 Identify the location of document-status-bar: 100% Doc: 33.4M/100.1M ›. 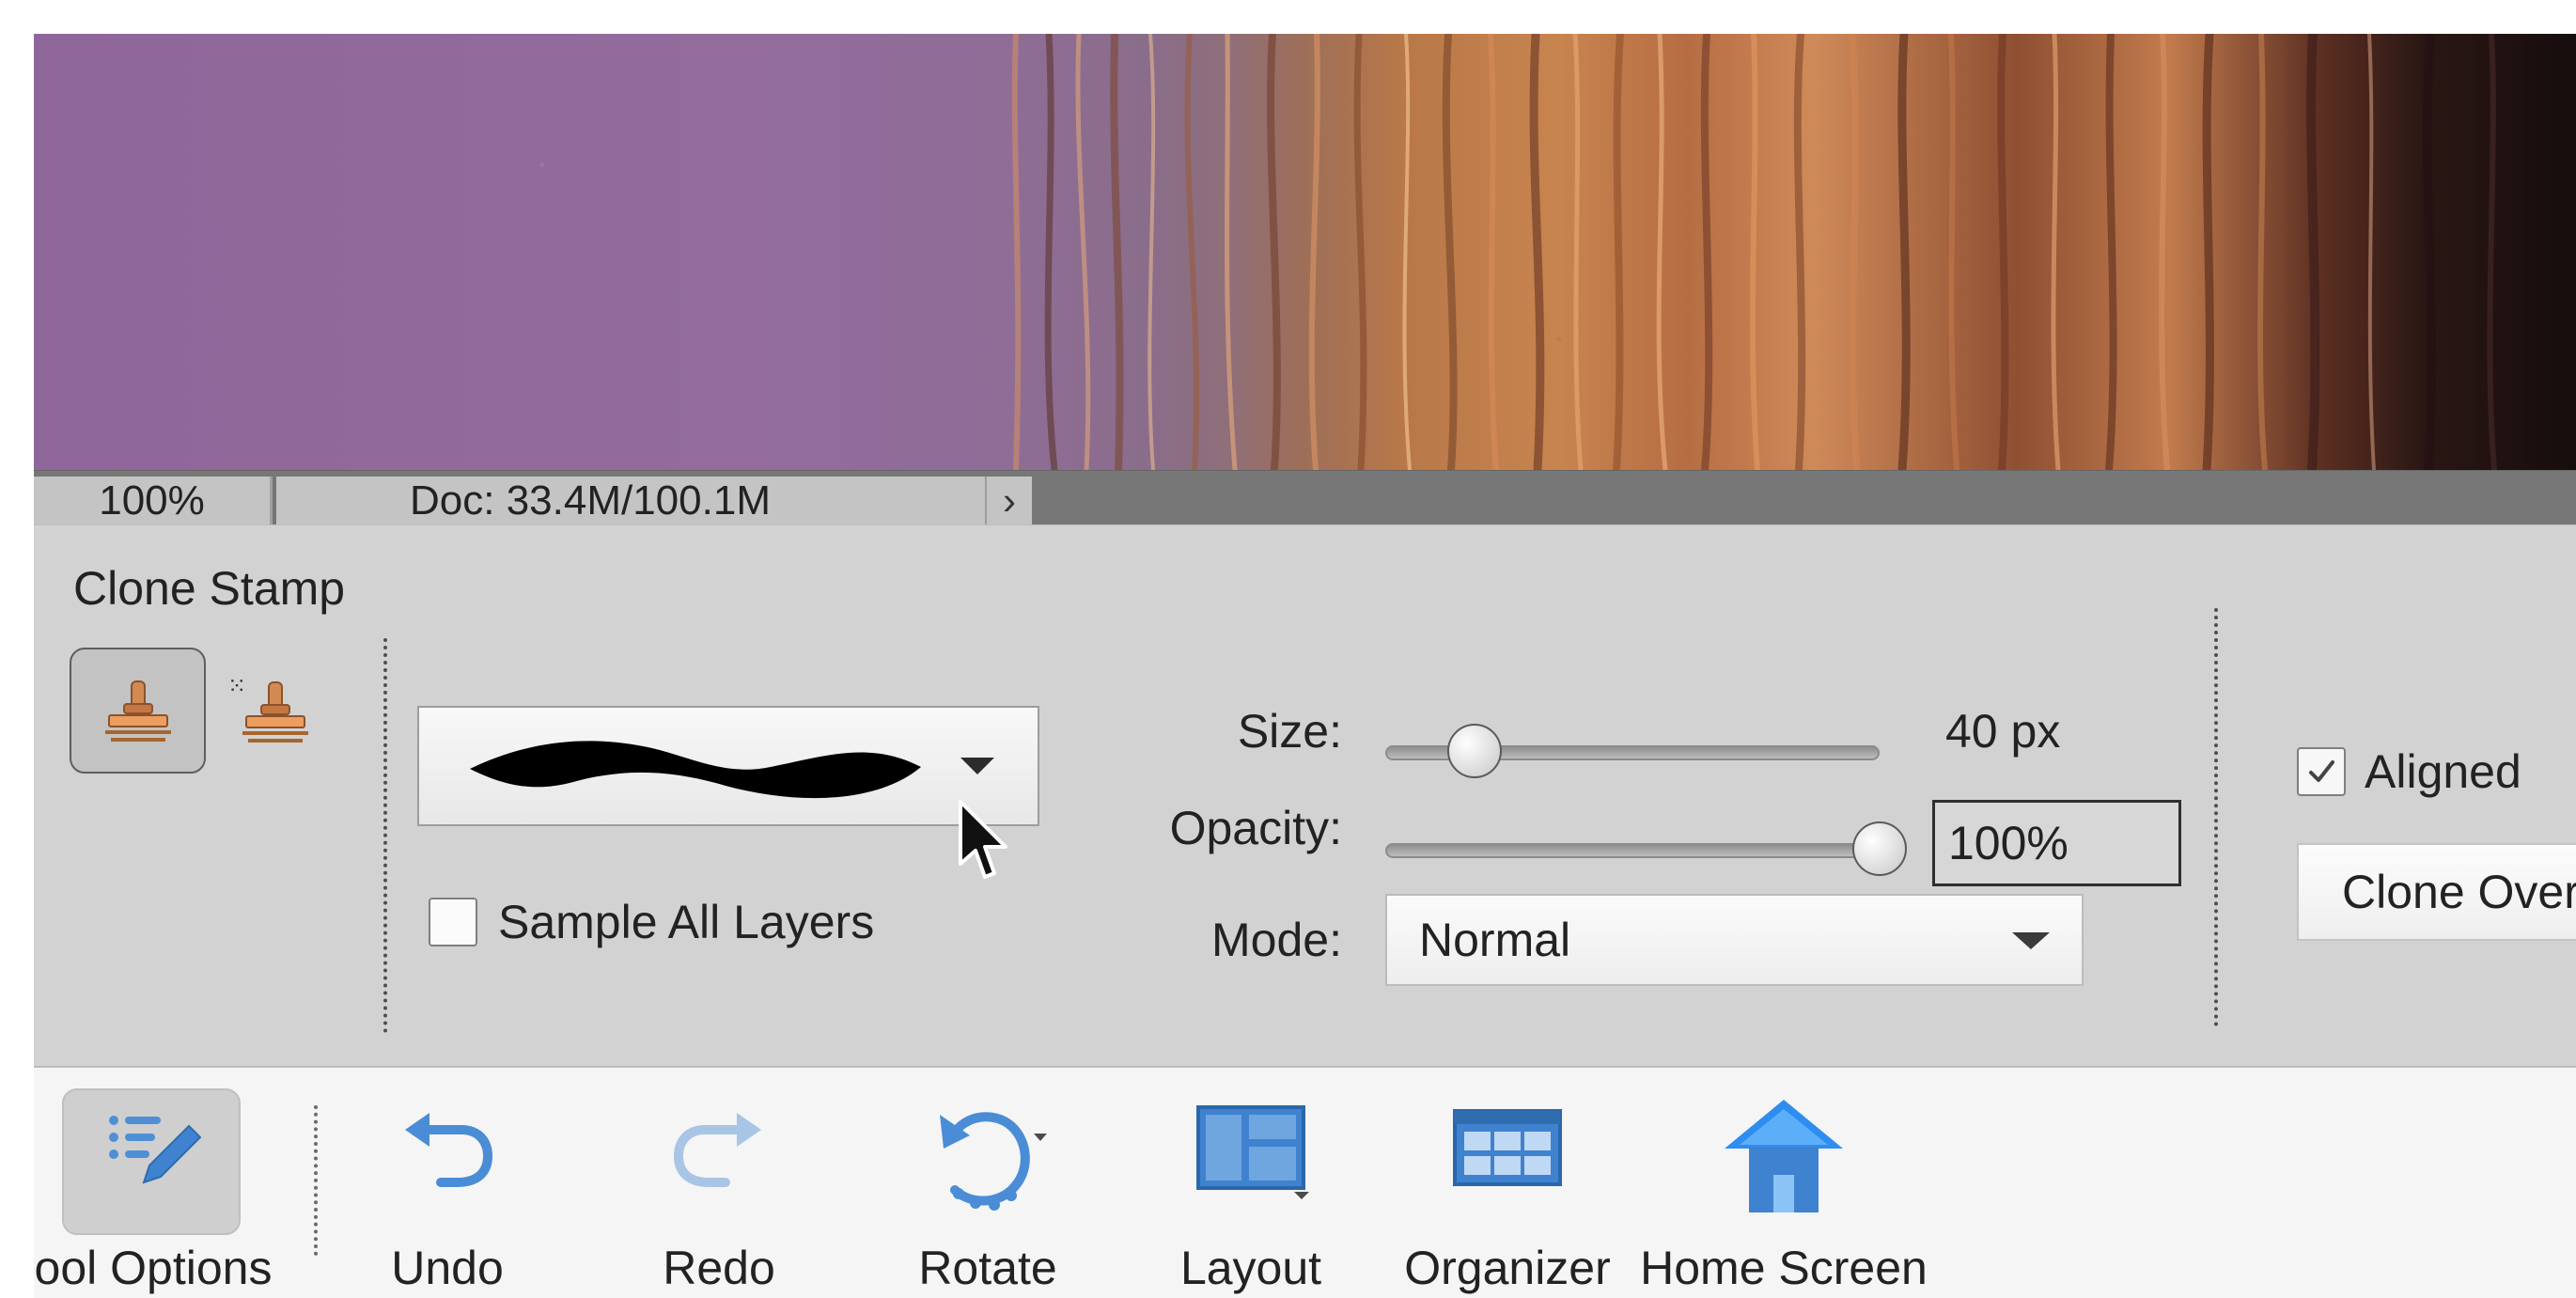
(1305, 498).